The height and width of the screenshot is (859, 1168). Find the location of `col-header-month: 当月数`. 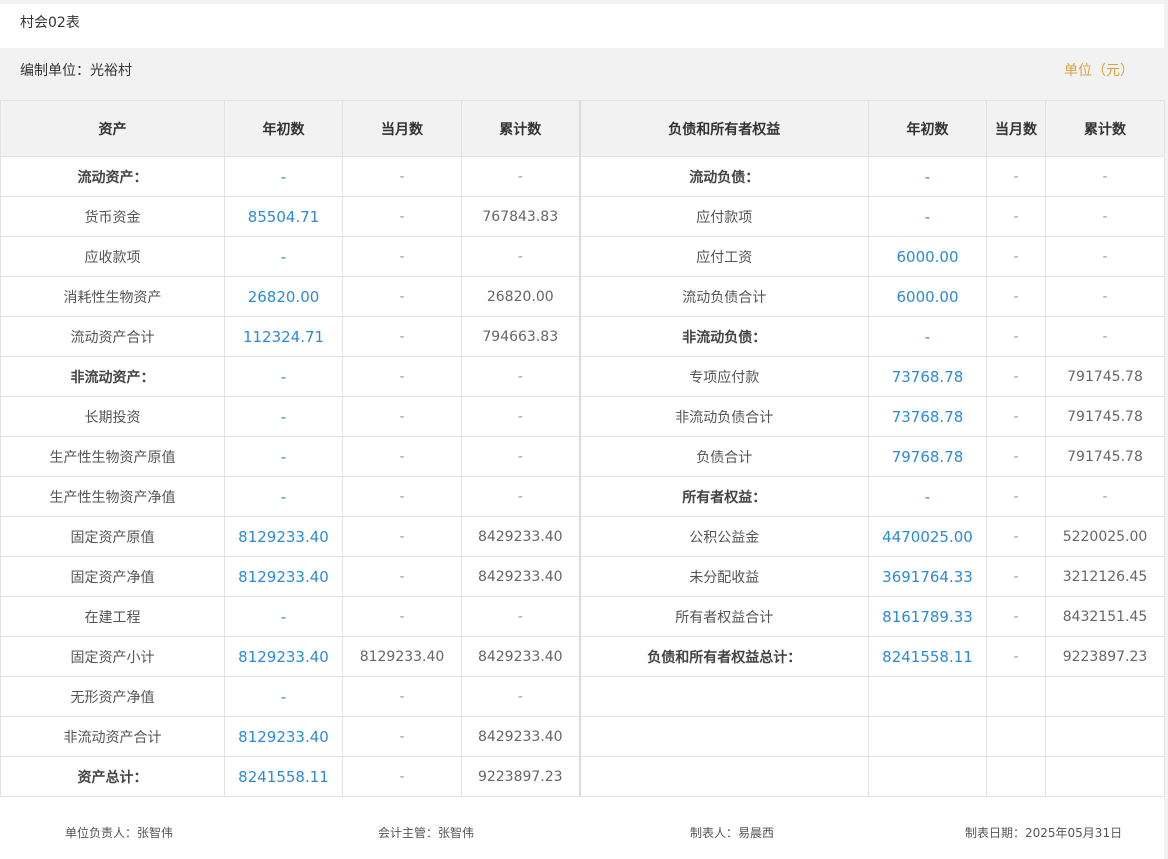

col-header-month: 当月数 is located at coordinates (402, 128).